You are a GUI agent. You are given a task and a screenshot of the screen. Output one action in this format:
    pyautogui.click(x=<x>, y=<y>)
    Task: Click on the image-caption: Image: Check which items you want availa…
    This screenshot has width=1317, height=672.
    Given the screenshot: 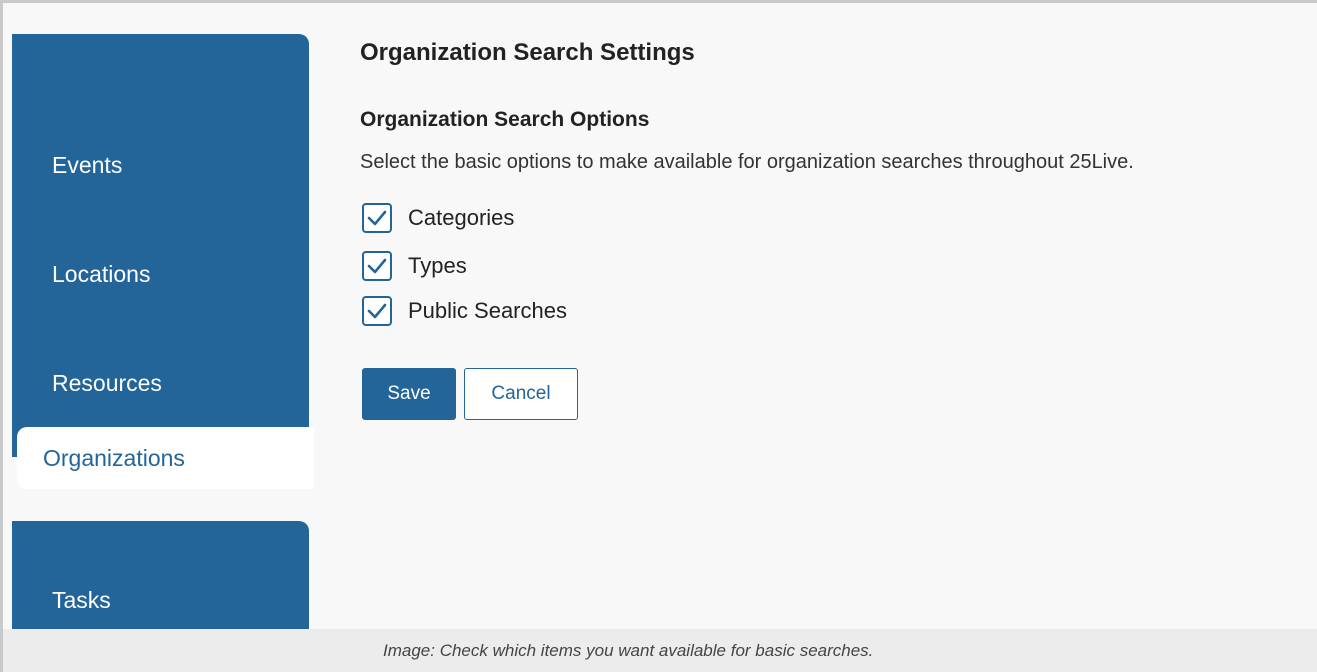 What is the action you would take?
    pyautogui.click(x=628, y=650)
    